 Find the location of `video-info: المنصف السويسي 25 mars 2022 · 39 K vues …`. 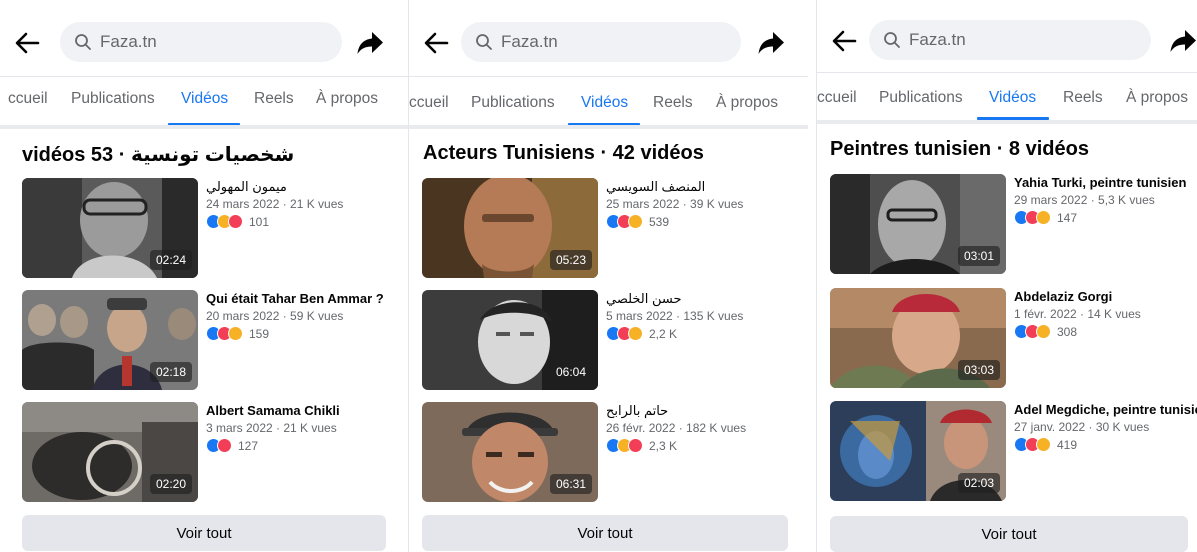

video-info: المنصف السويسي 25 mars 2022 · 39 K vues … is located at coordinates (707, 203).